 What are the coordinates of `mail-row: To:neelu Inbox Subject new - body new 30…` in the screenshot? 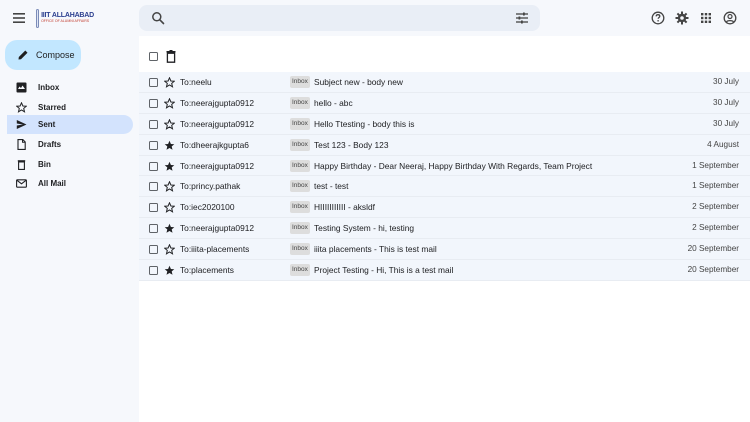 It's located at (444, 82).